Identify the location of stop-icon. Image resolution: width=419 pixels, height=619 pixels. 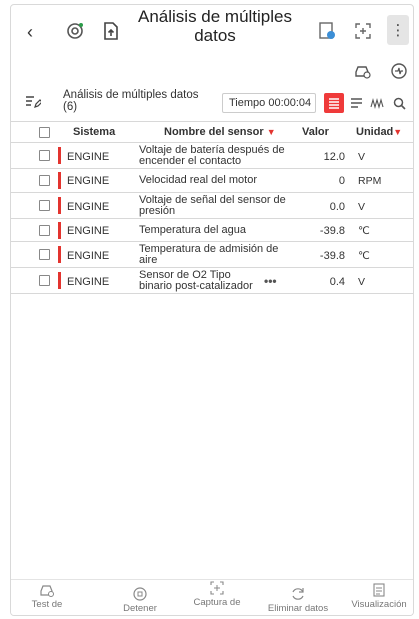
(140, 594).